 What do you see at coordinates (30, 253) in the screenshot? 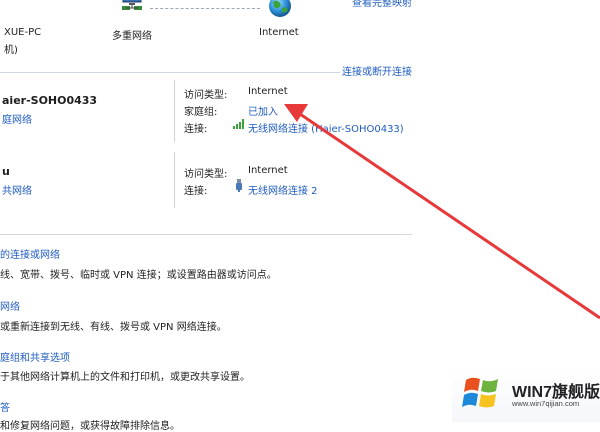
I see `setup-connection-link: 的连接或网络` at bounding box center [30, 253].